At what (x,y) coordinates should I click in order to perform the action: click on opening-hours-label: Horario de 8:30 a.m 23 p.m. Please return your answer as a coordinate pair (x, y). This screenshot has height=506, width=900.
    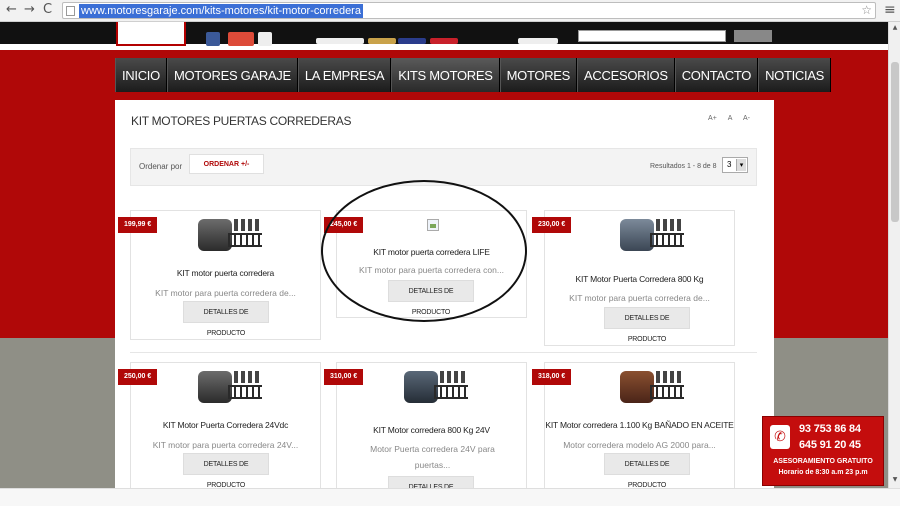
    Looking at the image, I should click on (823, 472).